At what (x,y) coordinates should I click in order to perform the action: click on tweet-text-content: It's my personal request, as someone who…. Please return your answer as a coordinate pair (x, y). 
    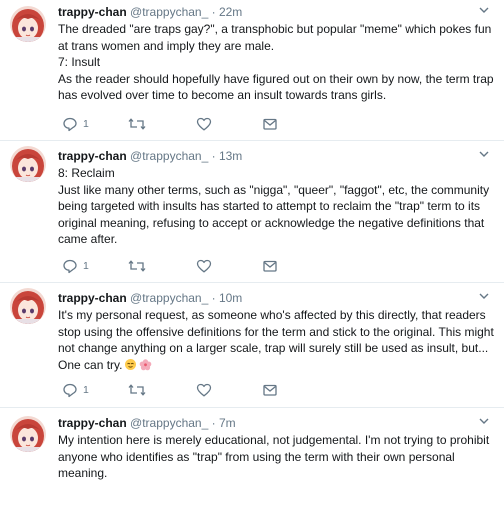
    Looking at the image, I should click on (276, 340).